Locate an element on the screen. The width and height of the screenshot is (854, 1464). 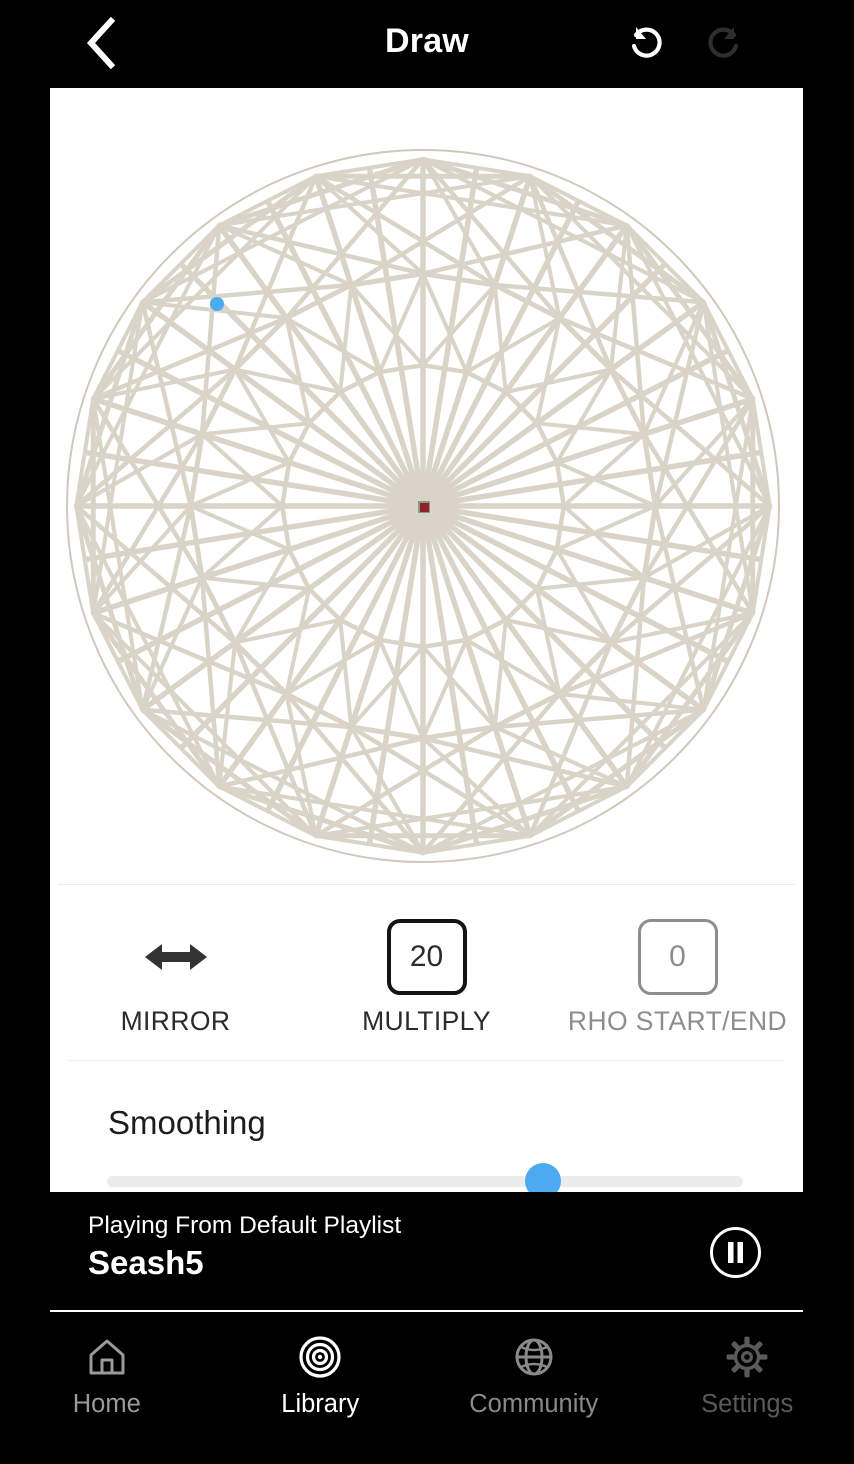
center-marker is located at coordinates (424, 507).